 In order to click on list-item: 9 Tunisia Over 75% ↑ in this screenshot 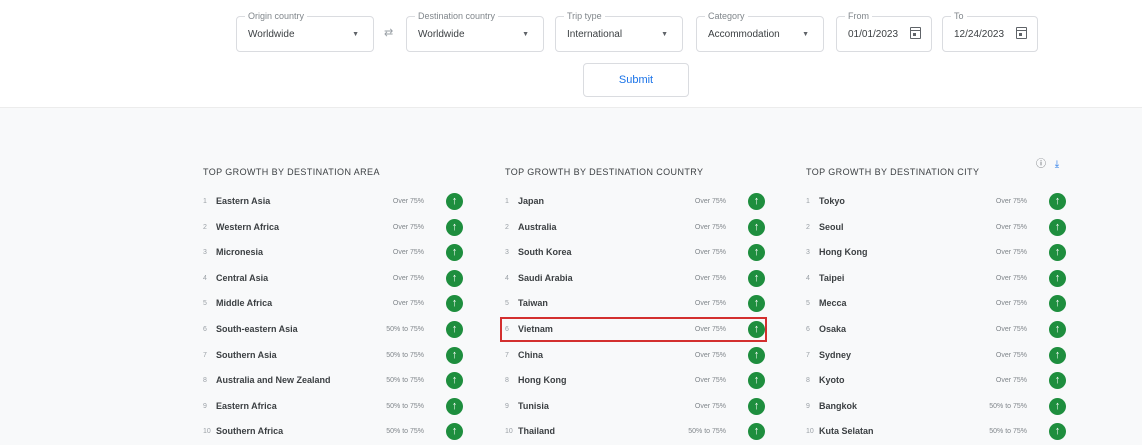, I will do `click(637, 408)`.